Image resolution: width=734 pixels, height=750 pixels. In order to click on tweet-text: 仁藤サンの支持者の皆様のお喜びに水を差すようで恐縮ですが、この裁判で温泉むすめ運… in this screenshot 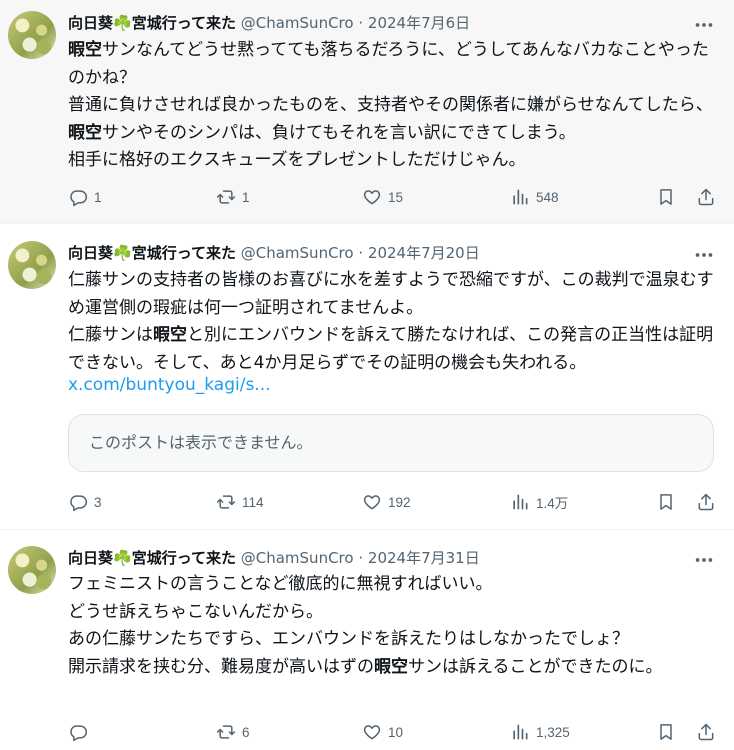, I will do `click(391, 322)`.